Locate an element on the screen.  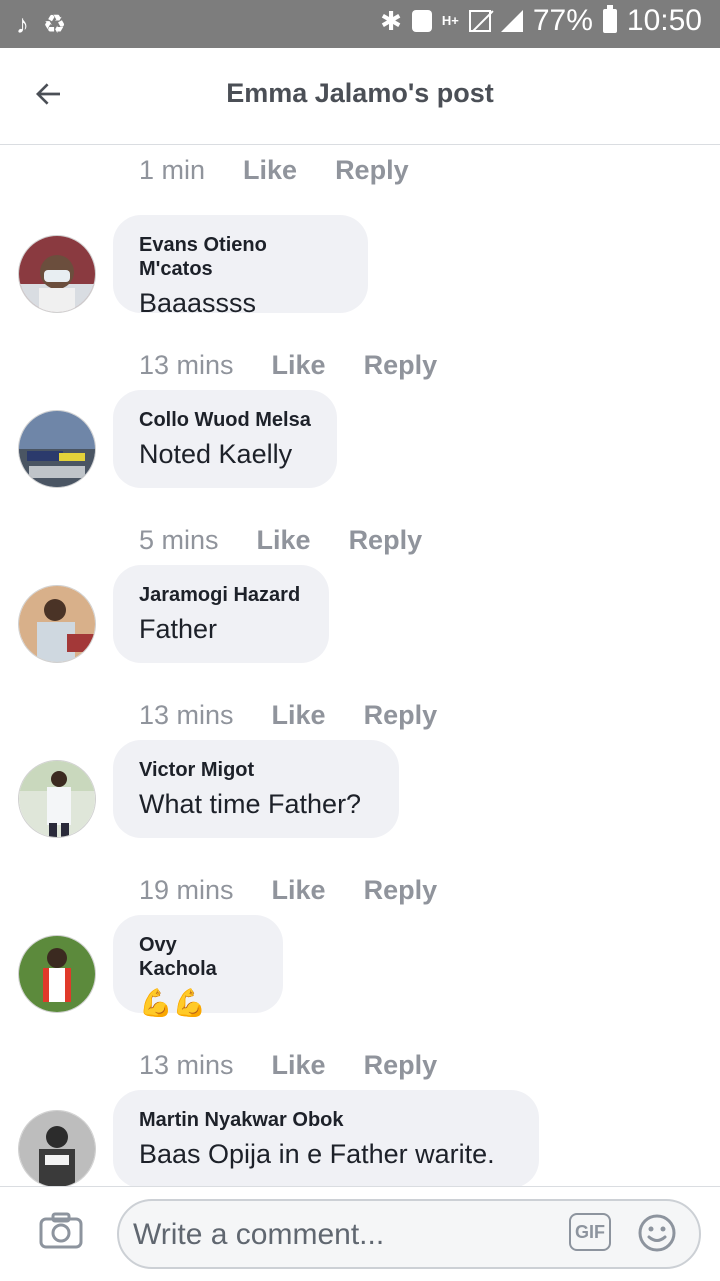
comment-bubble: Victor Migot What time Father? is located at coordinates (256, 789).